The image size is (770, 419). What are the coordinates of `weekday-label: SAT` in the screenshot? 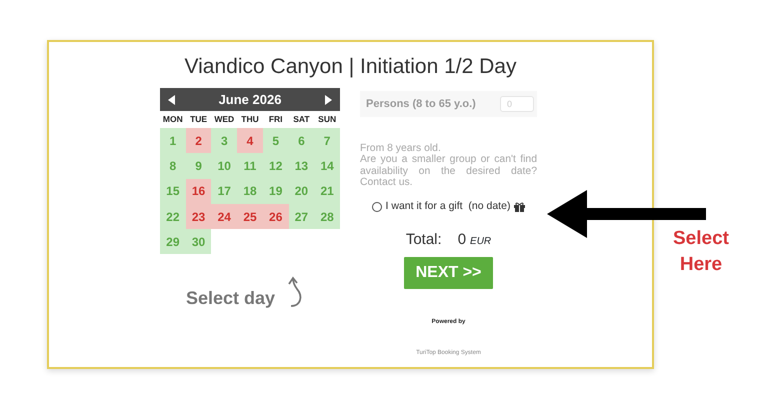 It's located at (301, 119).